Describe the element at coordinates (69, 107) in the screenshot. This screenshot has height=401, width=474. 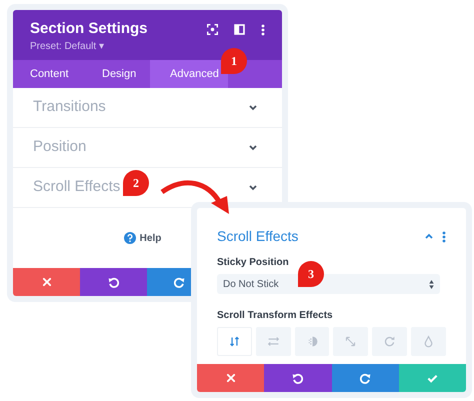
I see `section-title: Transitions` at that location.